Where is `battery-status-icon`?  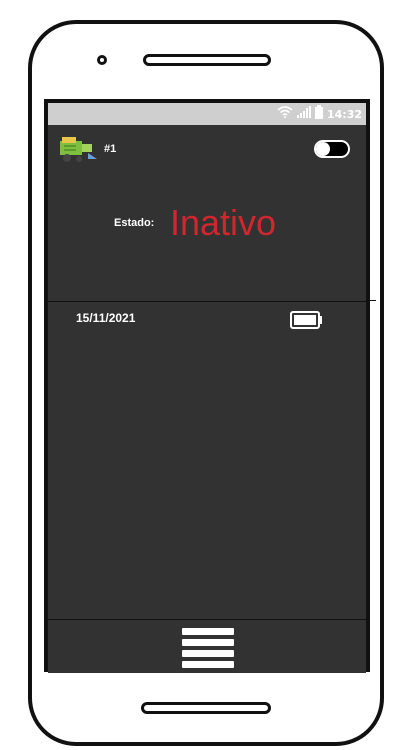 battery-status-icon is located at coordinates (318, 114).